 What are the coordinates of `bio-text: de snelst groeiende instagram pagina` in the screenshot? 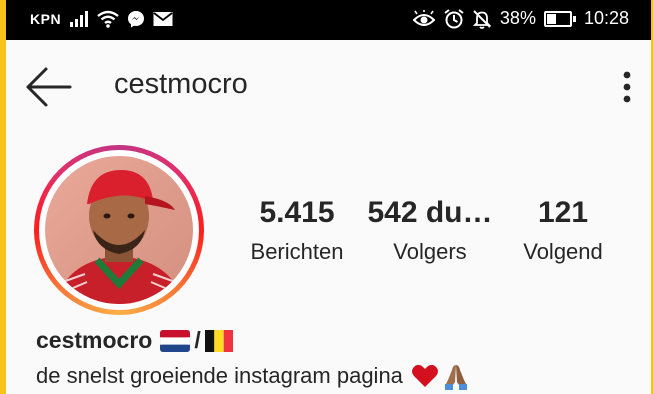 It's located at (219, 375).